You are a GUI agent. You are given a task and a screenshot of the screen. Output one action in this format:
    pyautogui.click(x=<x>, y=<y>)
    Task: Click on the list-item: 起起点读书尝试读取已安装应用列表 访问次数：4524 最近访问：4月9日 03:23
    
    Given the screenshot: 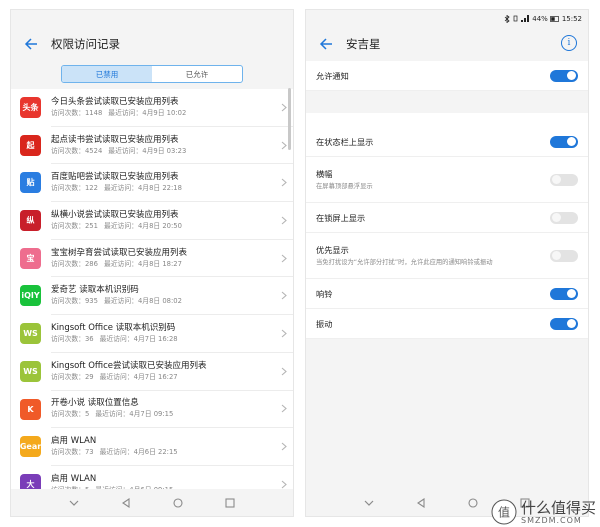 What is the action you would take?
    pyautogui.click(x=156, y=146)
    